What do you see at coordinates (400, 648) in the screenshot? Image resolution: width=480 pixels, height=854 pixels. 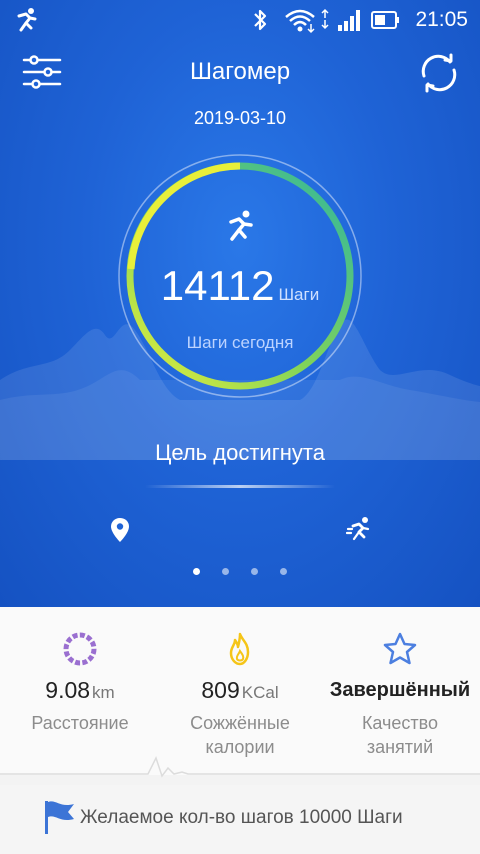 I see `star-icon` at bounding box center [400, 648].